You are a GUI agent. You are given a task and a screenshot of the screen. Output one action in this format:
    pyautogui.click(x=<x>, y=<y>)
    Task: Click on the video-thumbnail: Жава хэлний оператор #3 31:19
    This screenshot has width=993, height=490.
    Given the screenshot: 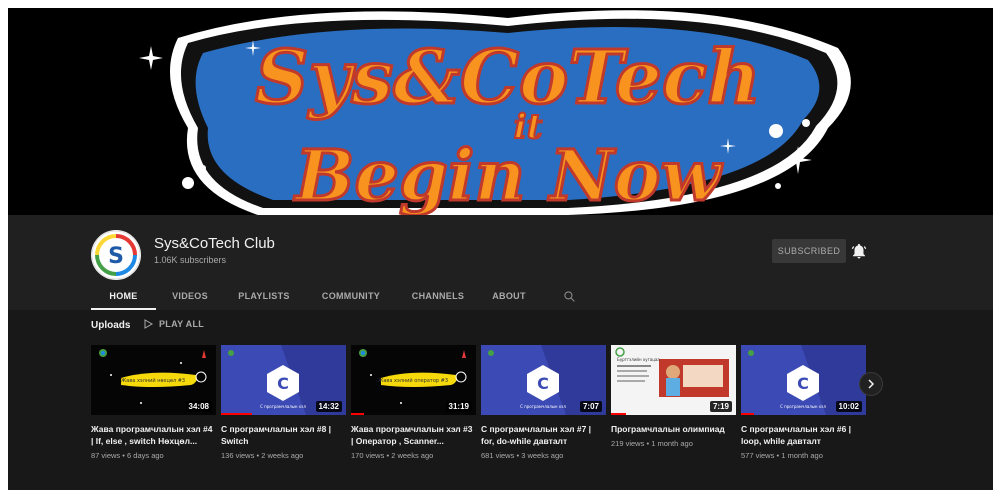 What is the action you would take?
    pyautogui.click(x=413, y=380)
    